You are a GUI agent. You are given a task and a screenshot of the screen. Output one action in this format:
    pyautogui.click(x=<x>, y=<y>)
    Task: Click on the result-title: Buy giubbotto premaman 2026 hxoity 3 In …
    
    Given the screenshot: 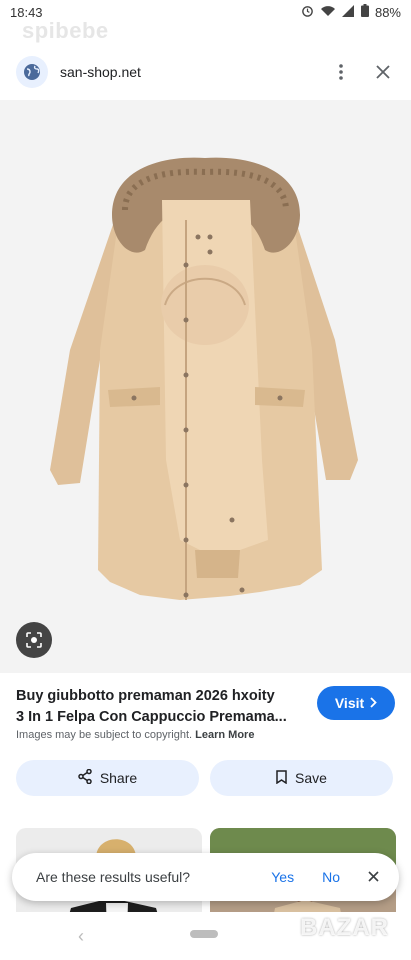 What is the action you would take?
    pyautogui.click(x=161, y=707)
    